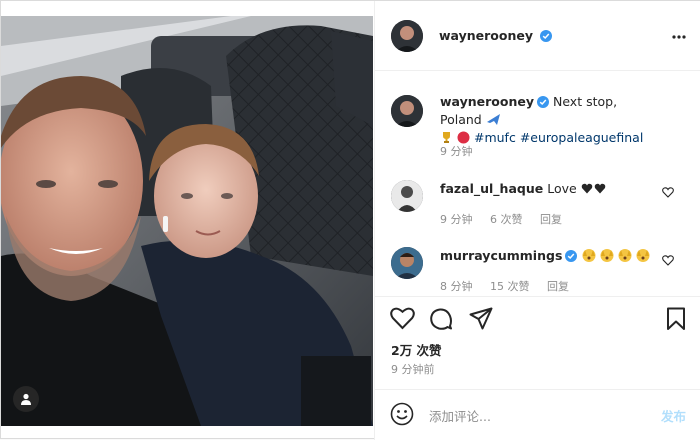 Image resolution: width=700 pixels, height=440 pixels. I want to click on more-options-icon, so click(679, 37).